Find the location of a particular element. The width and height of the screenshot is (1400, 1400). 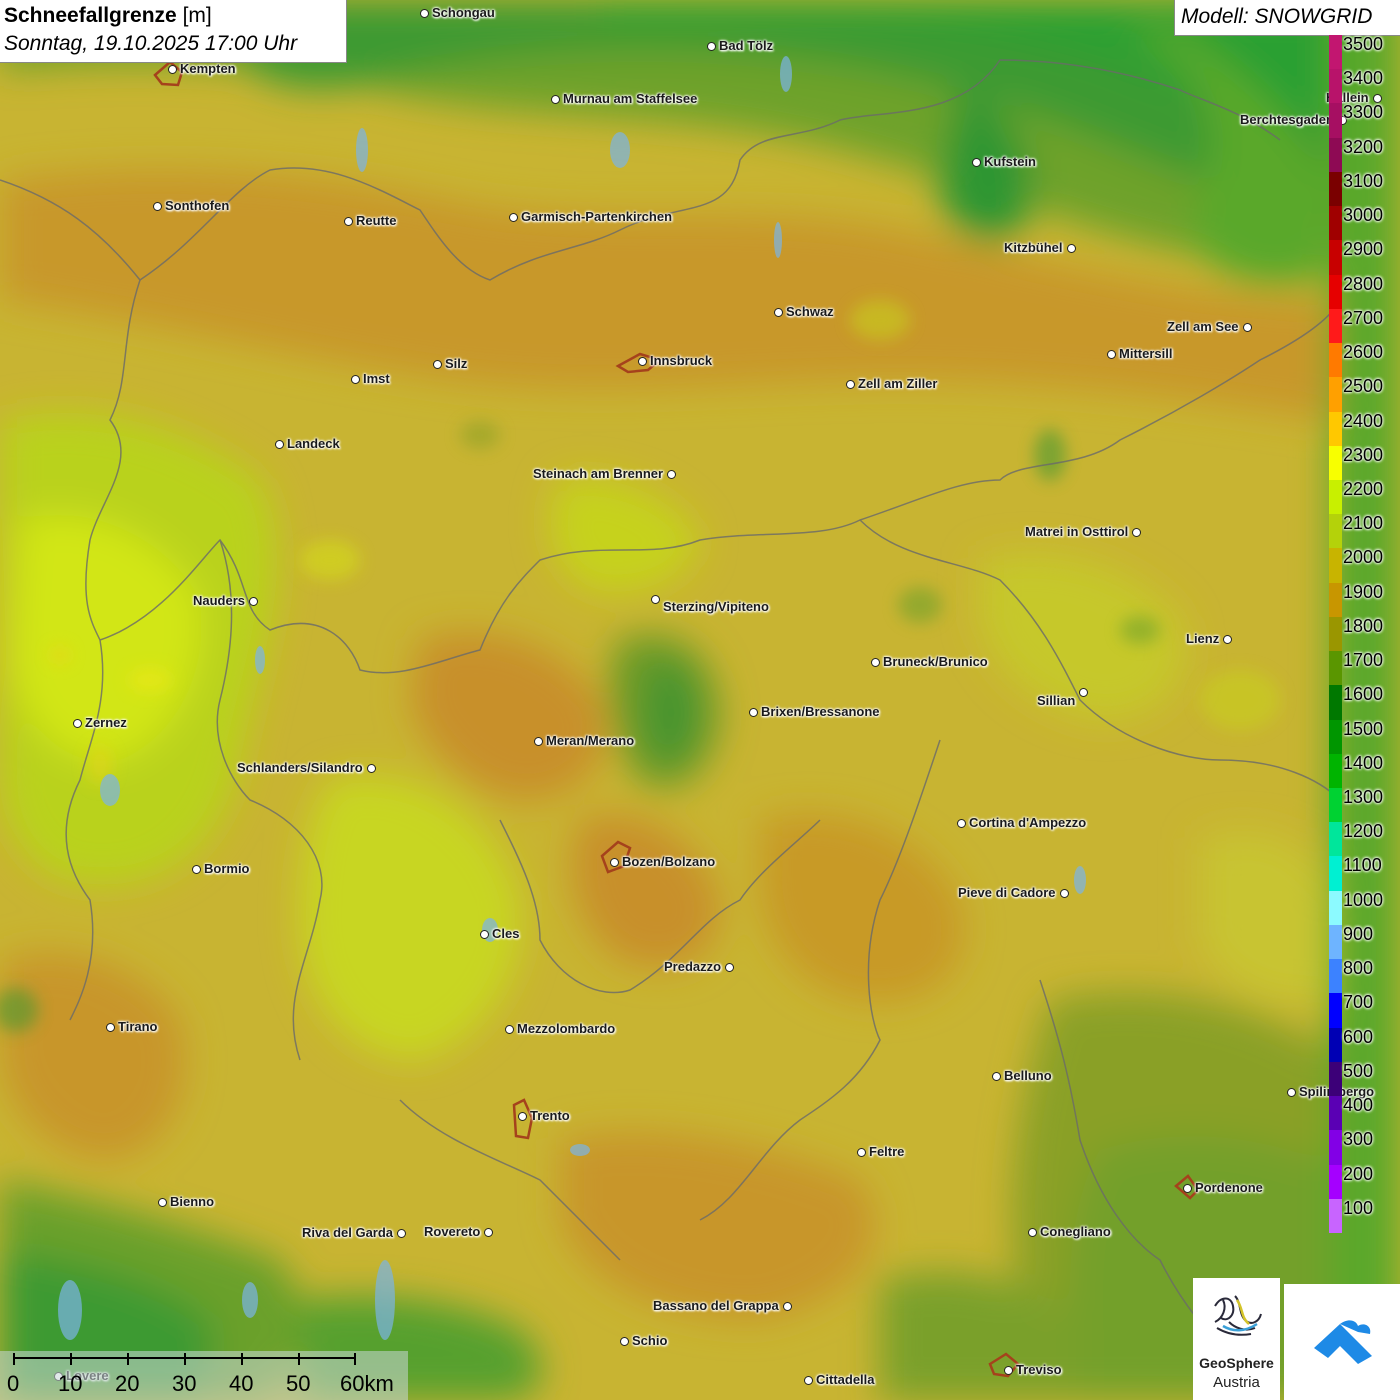

city-label: Belluno is located at coordinates (1028, 1075).